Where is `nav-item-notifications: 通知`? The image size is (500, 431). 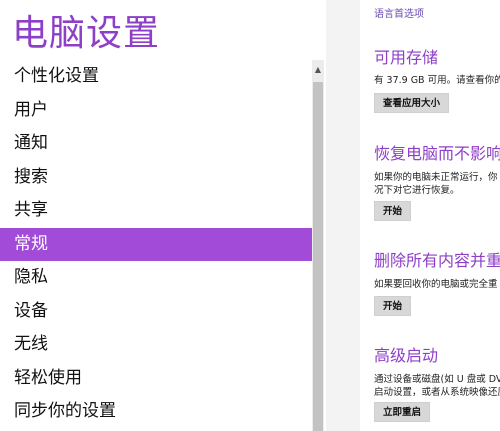
nav-item-notifications: 通知 is located at coordinates (156, 144).